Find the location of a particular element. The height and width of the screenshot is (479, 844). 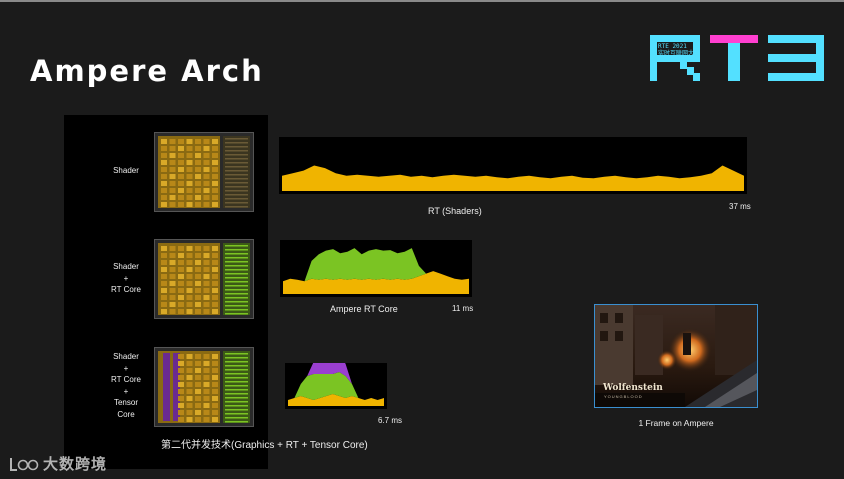

frame-caption: 1 Frame on Ampere is located at coordinates (676, 423).